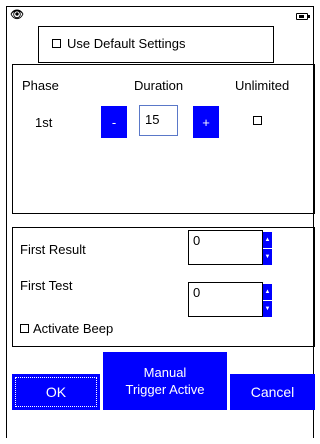  I want to click on unlimited-header: Unlimited, so click(262, 85).